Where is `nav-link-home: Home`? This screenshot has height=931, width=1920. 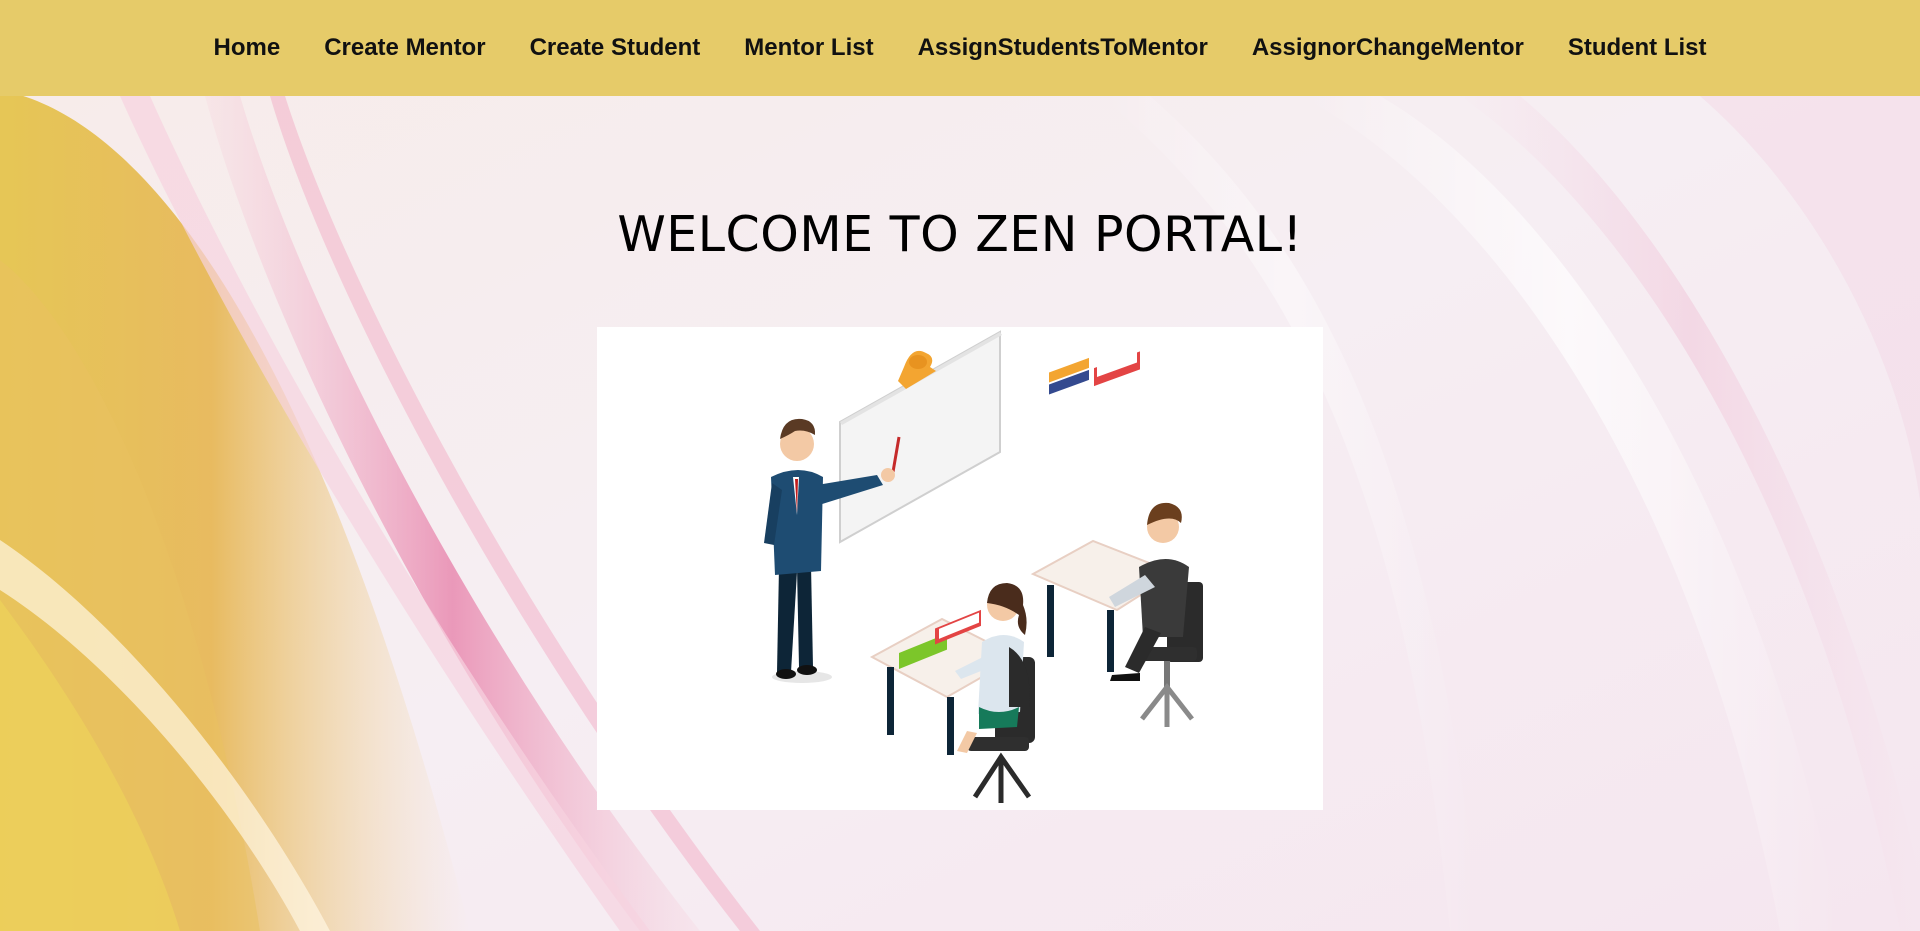
nav-link-home: Home is located at coordinates (247, 47).